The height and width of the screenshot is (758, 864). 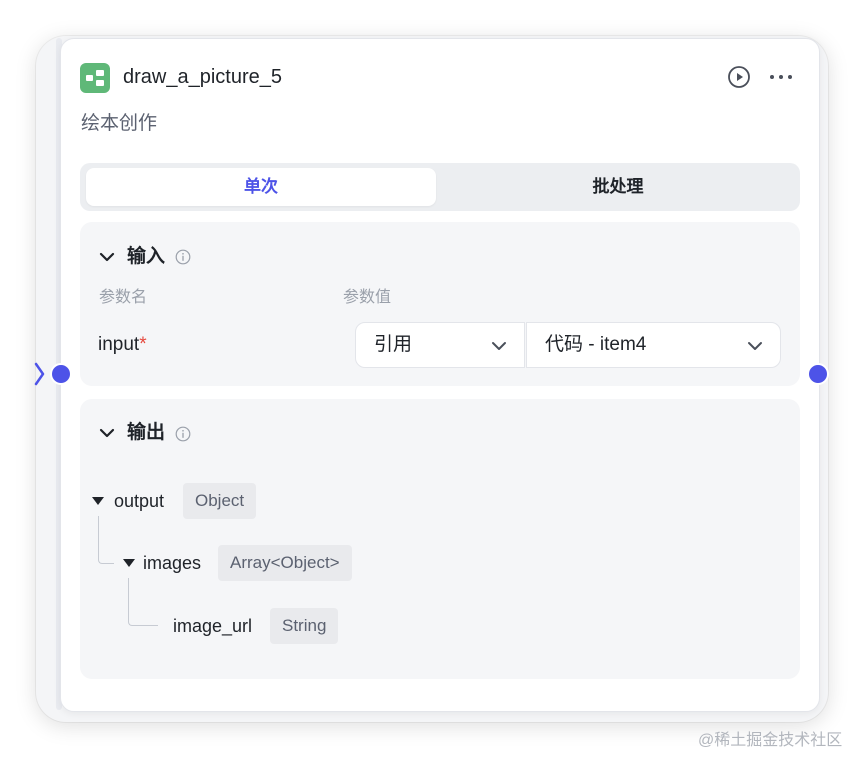 I want to click on type-tag: String, so click(x=304, y=626).